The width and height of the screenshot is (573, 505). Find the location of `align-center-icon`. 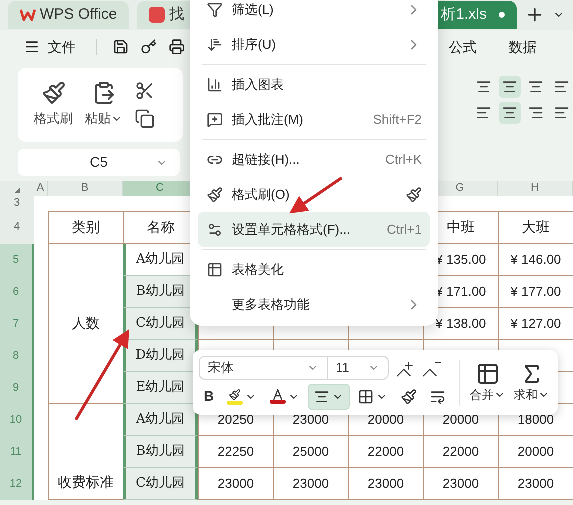

align-center-icon is located at coordinates (322, 396).